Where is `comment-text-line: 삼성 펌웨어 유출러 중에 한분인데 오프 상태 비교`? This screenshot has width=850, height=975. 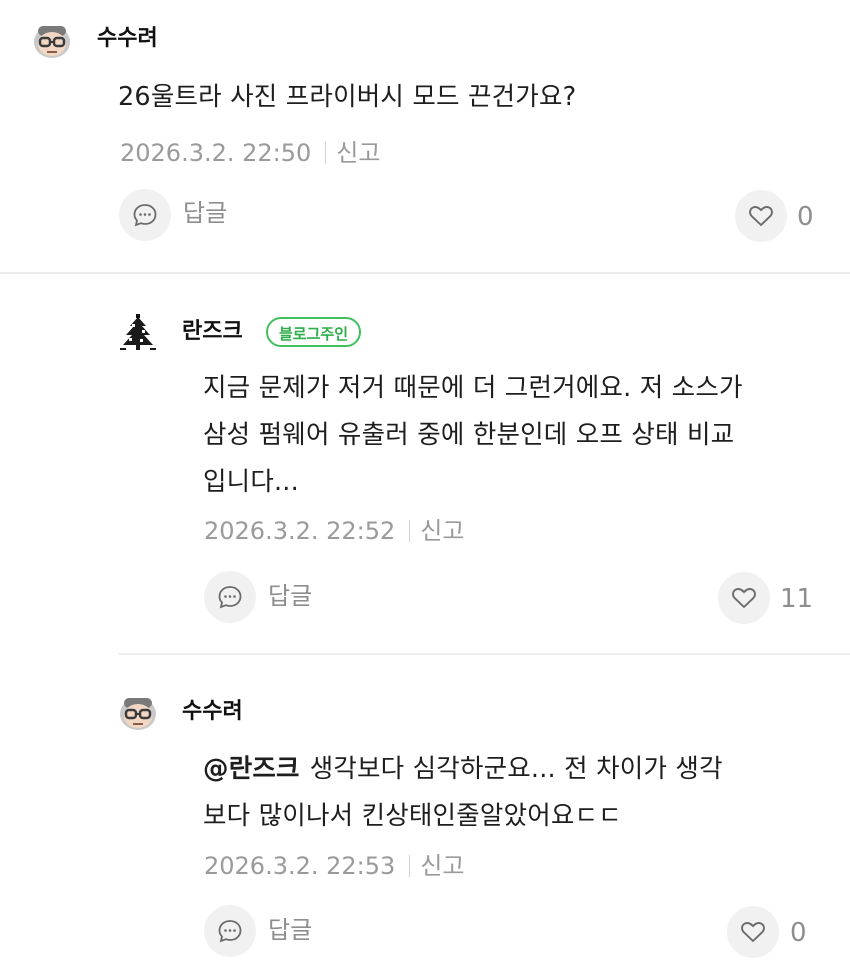 comment-text-line: 삼성 펌웨어 유출러 중에 한분인데 오프 상태 비교 is located at coordinates (469, 435).